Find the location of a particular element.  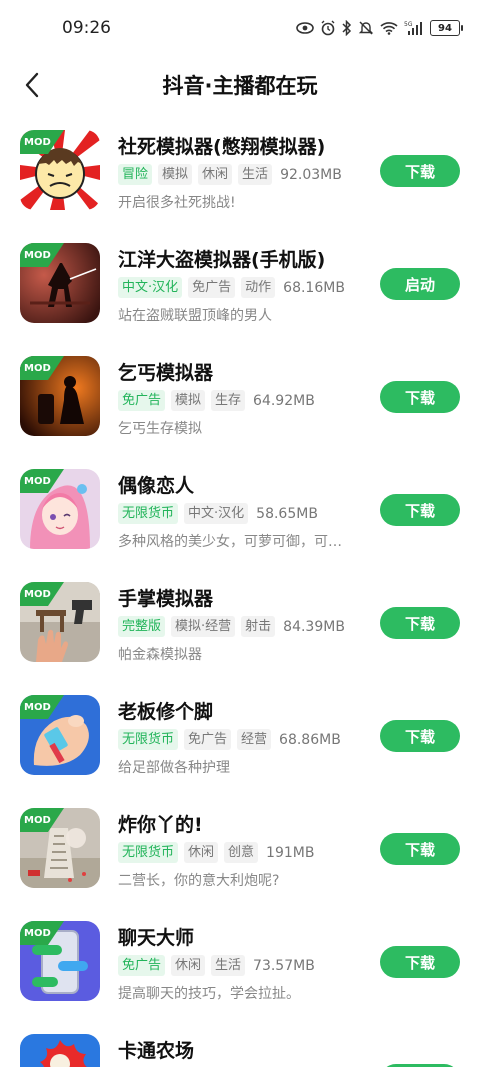

launch-button: 启动 is located at coordinates (420, 284).